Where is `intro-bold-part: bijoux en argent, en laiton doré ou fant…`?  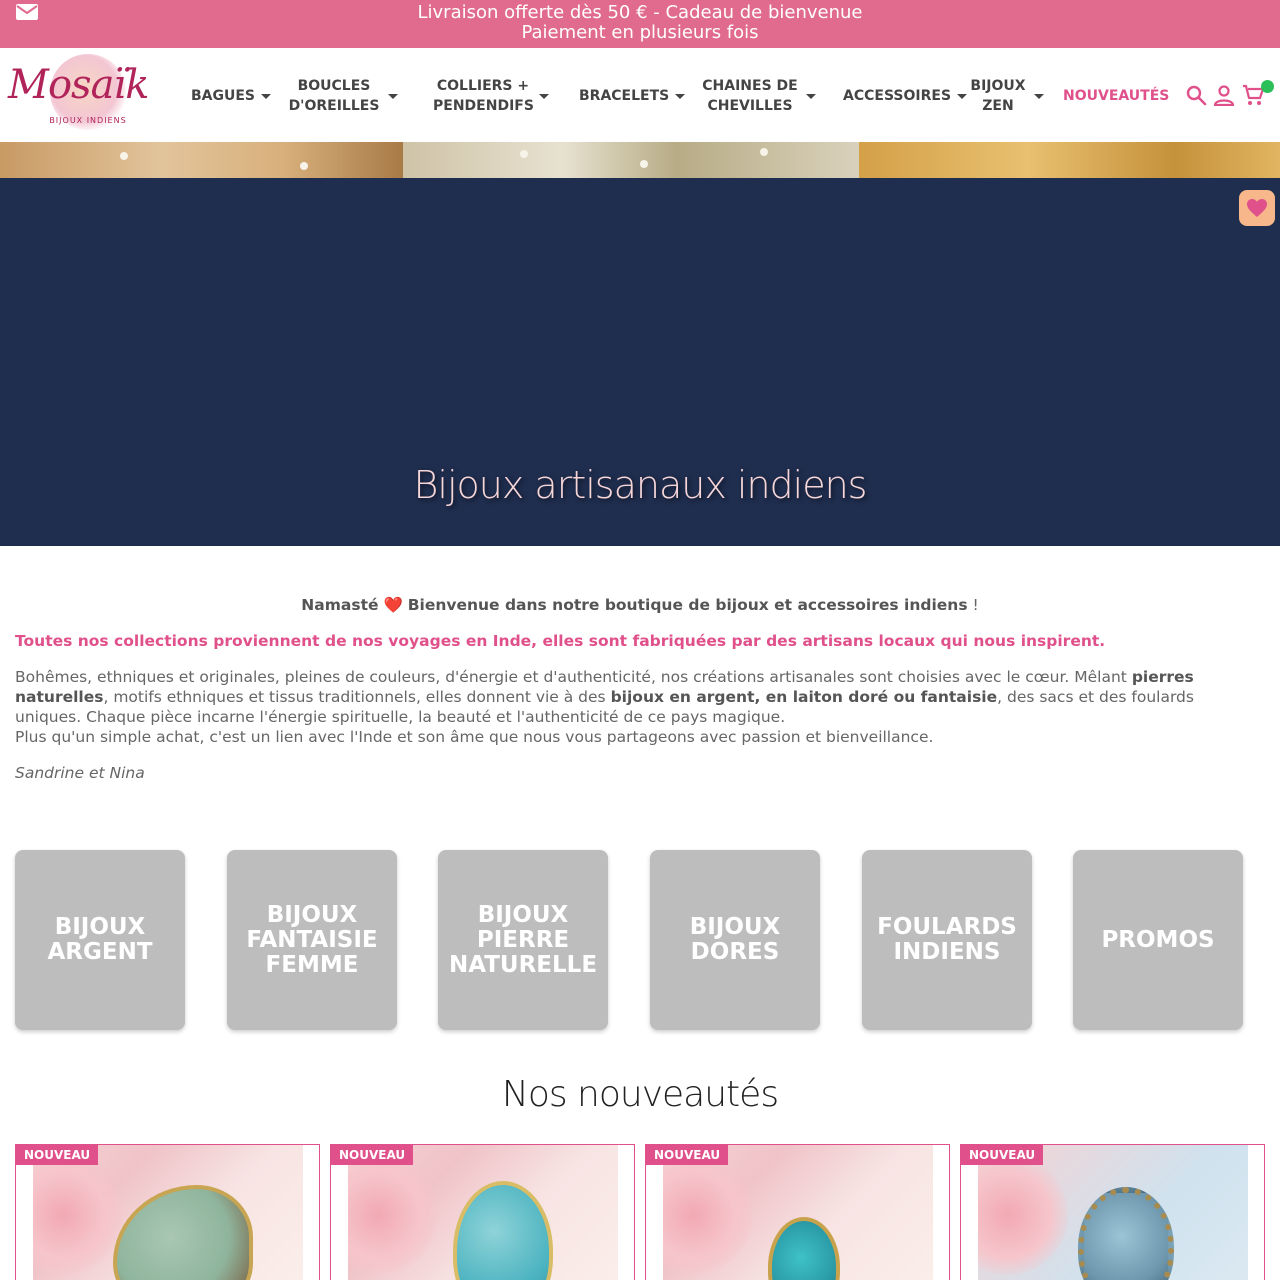
intro-bold-part: bijoux en argent, en laiton doré ou fant… is located at coordinates (804, 697).